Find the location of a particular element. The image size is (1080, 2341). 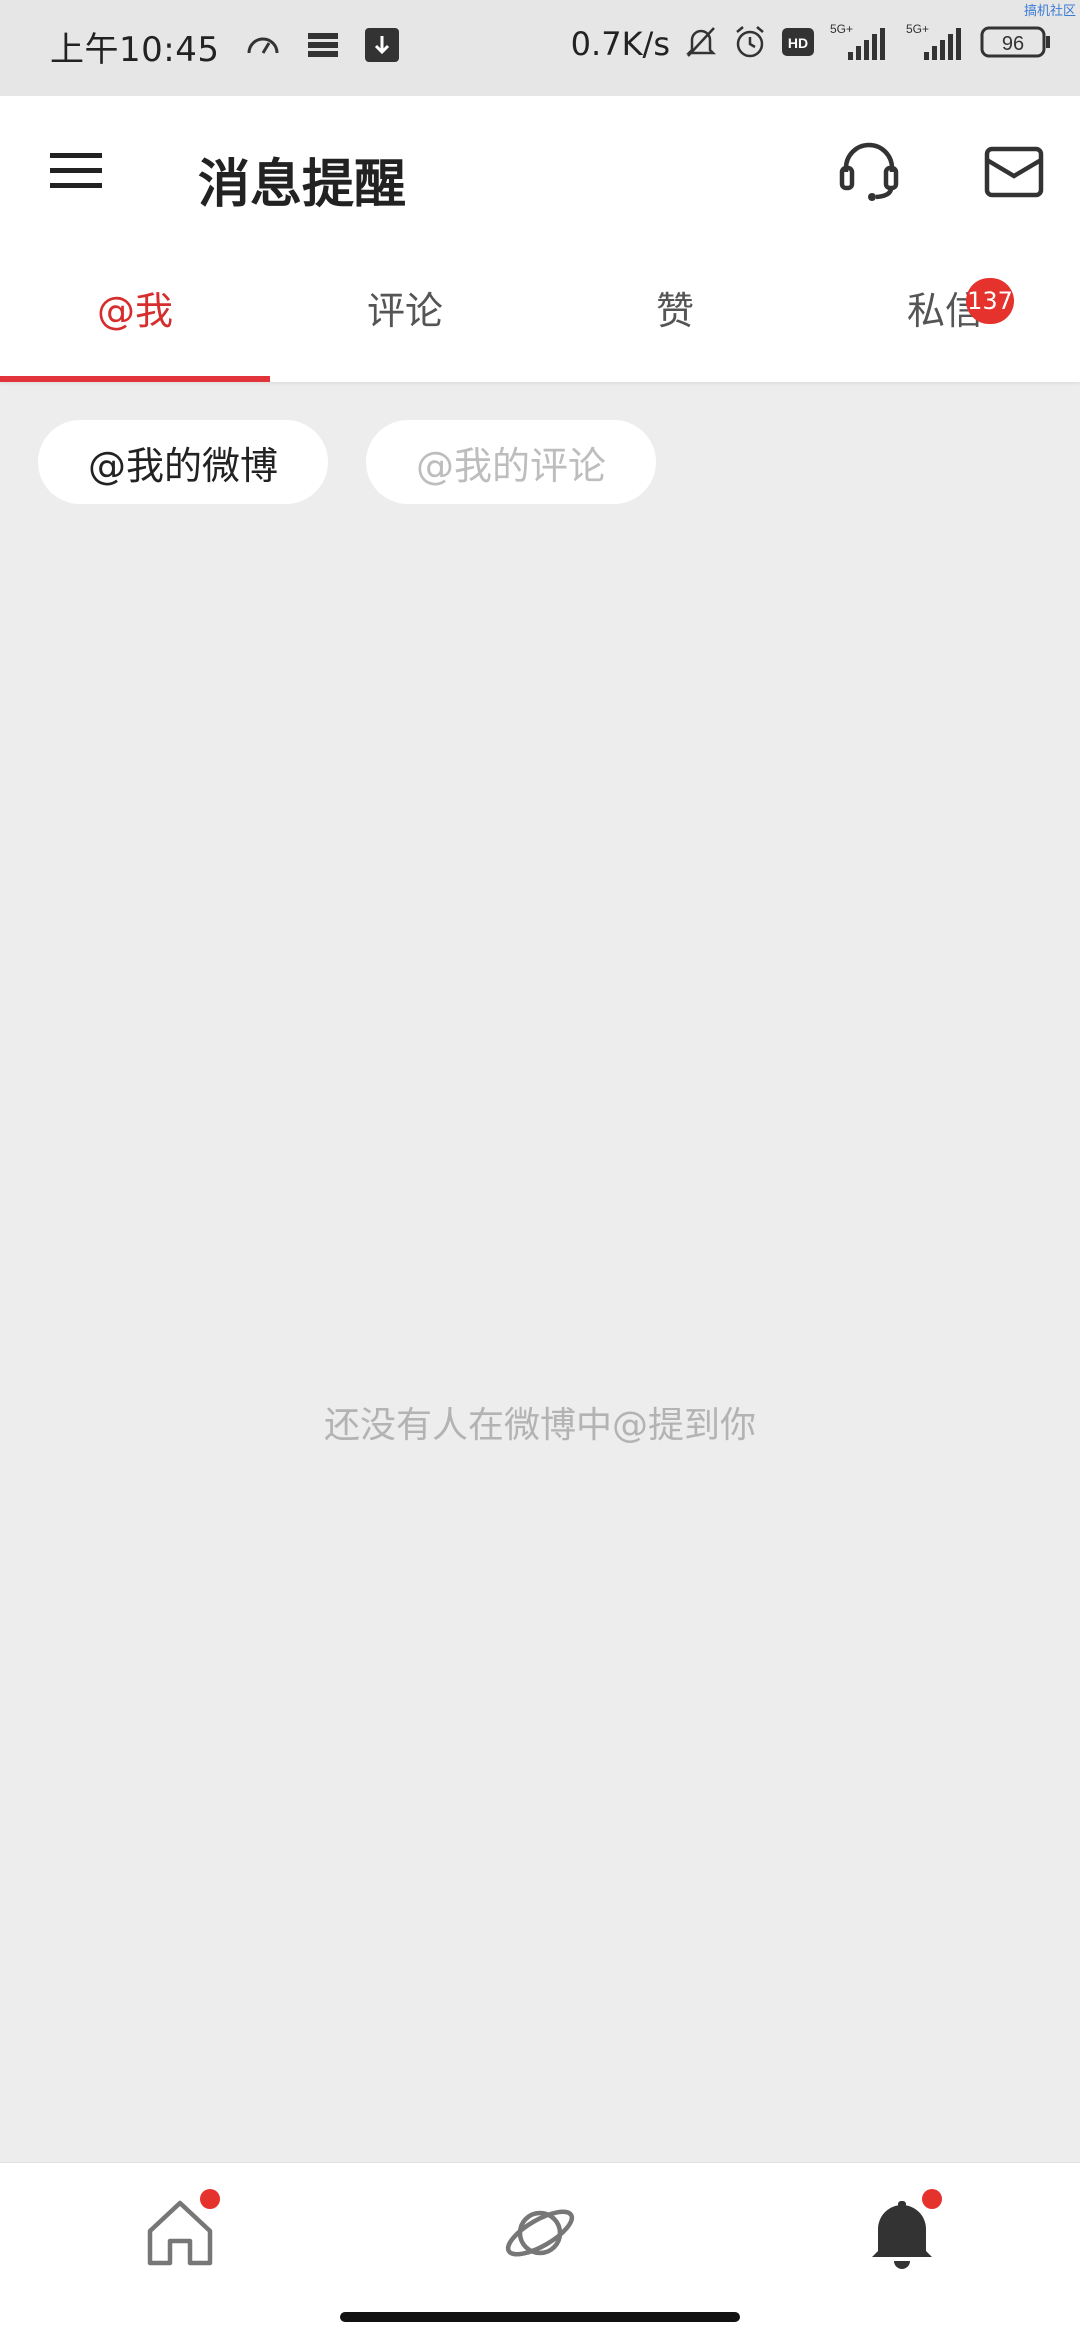

svg-text: HD is located at coordinates (798, 43).